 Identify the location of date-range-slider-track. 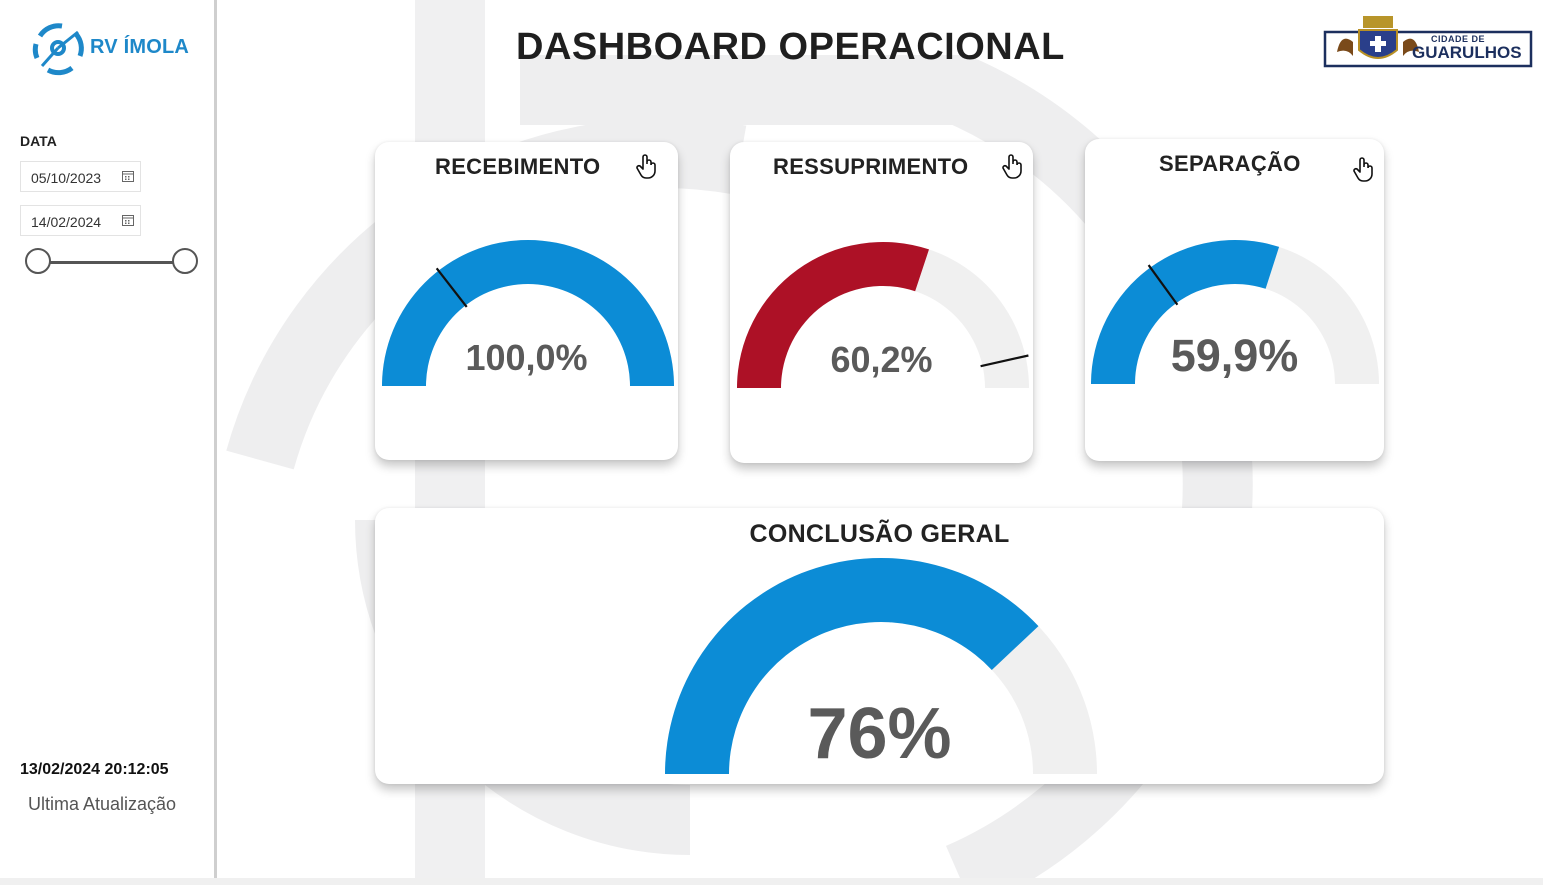
(112, 262).